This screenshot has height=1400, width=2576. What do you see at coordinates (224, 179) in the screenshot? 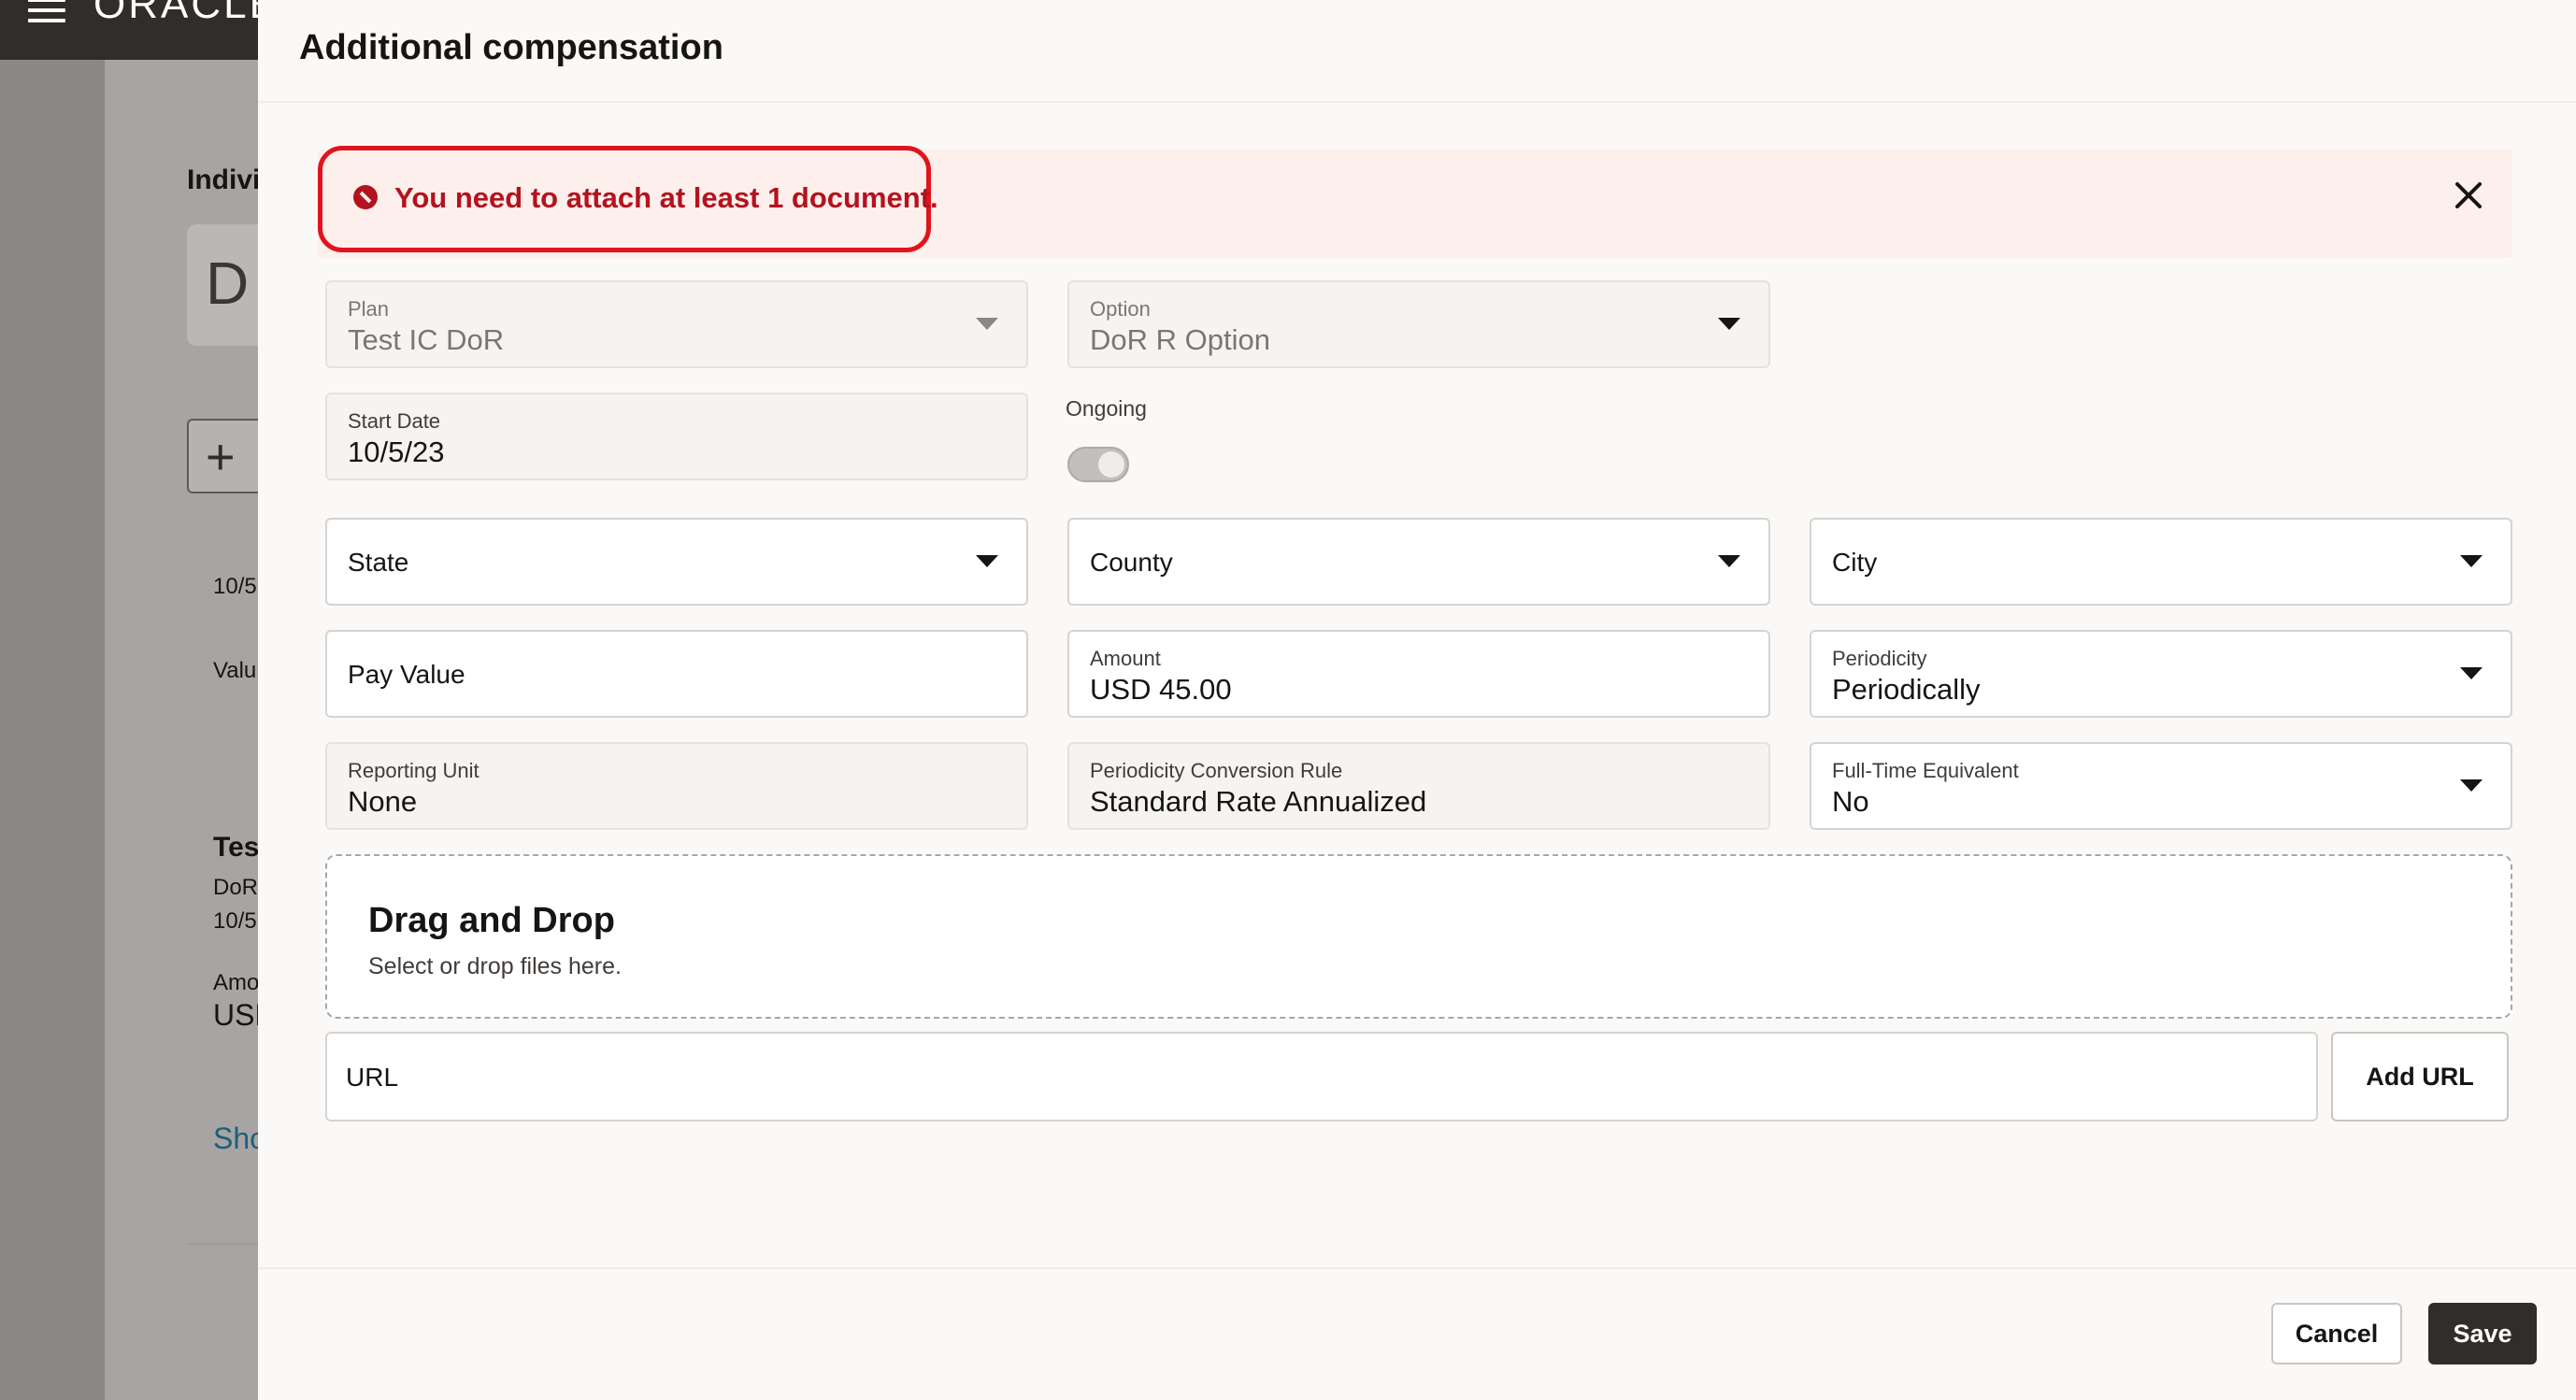
I see `background-heading: Indivi` at bounding box center [224, 179].